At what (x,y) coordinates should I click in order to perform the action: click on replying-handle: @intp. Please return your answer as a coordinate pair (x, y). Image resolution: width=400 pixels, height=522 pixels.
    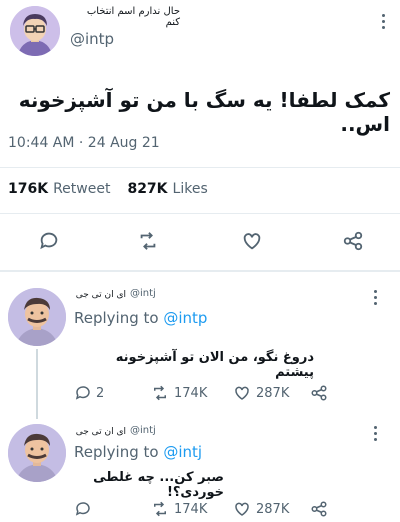
    Looking at the image, I should click on (185, 318).